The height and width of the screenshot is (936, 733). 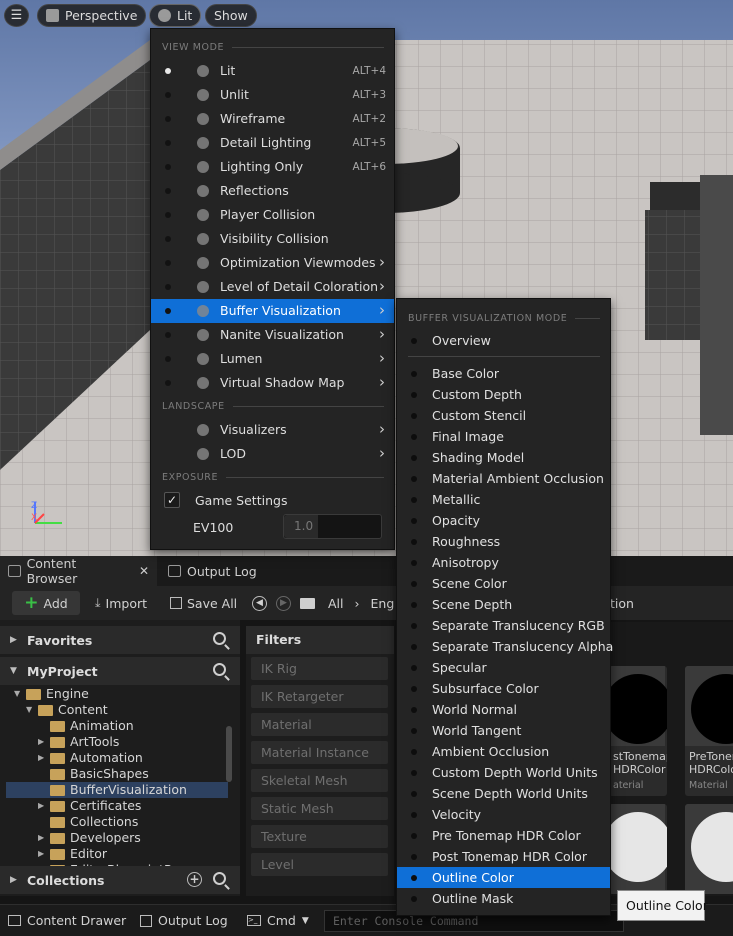 What do you see at coordinates (503, 709) in the screenshot?
I see `menu-item-world-normal: World Normal` at bounding box center [503, 709].